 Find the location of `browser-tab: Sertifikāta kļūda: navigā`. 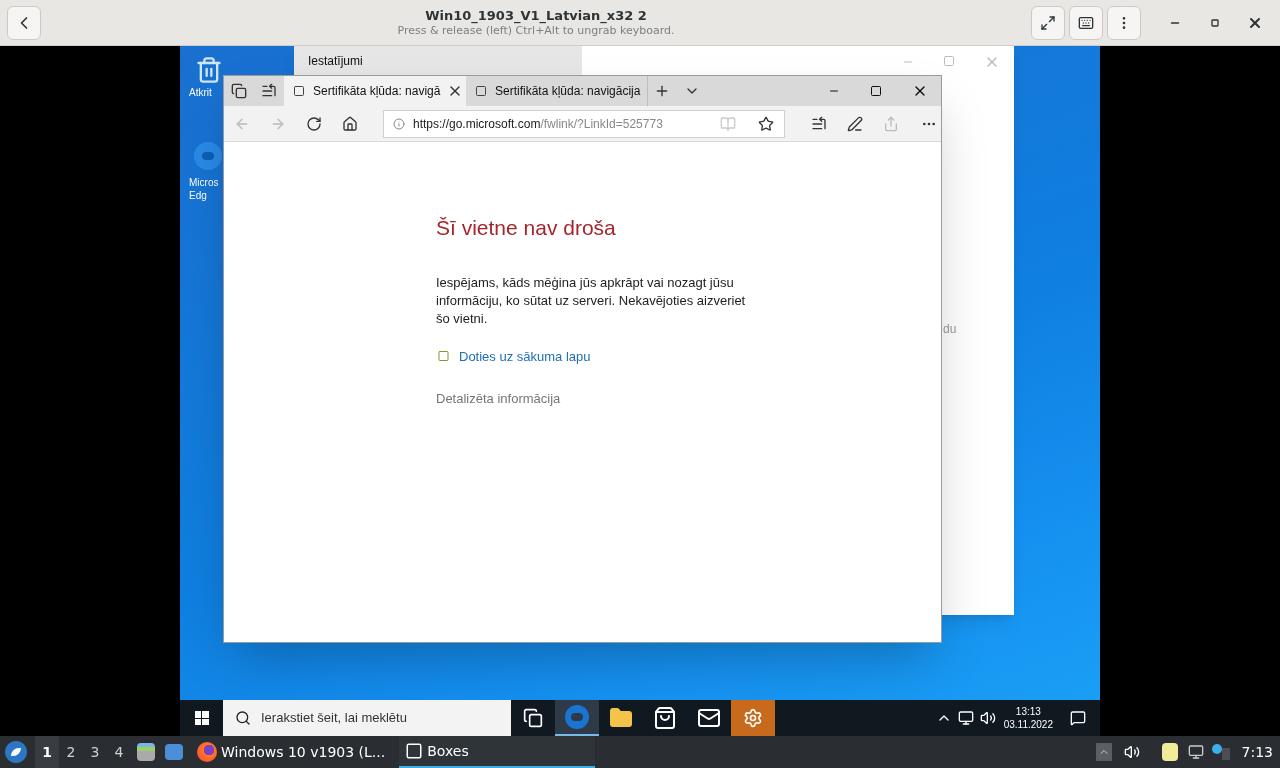

browser-tab: Sertifikāta kļūda: navigā is located at coordinates (375, 91).